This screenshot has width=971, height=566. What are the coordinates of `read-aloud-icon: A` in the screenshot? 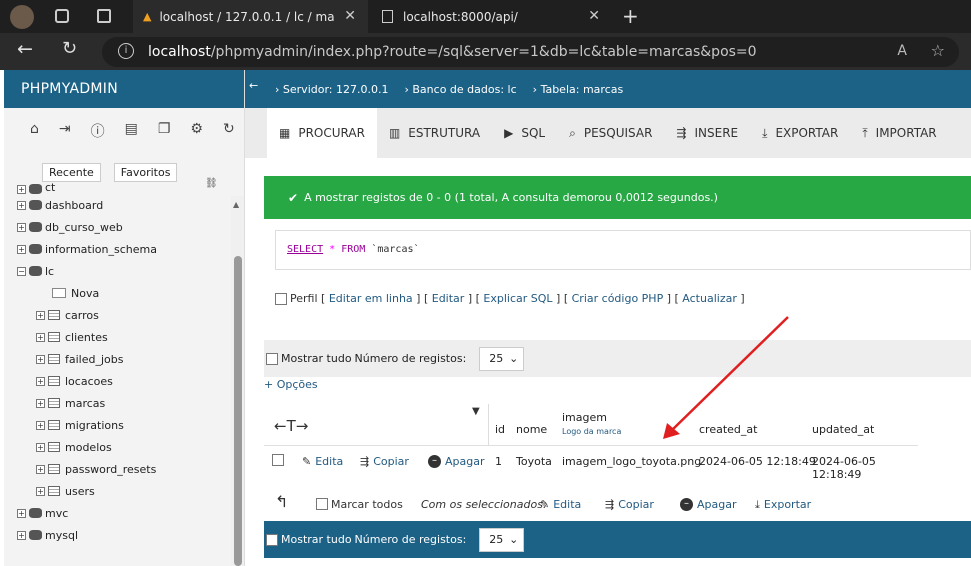 It's located at (902, 51).